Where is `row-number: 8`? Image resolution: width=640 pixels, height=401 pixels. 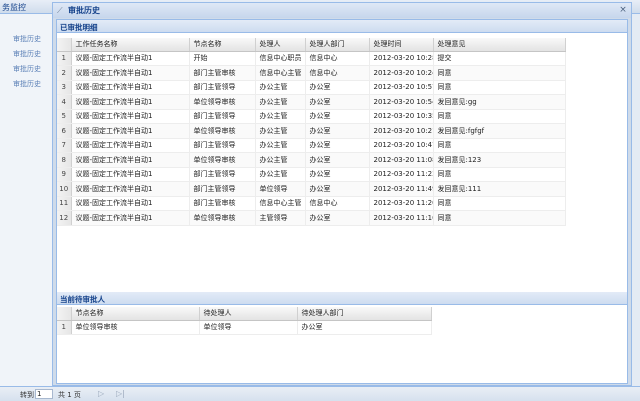 row-number: 8 is located at coordinates (64, 160).